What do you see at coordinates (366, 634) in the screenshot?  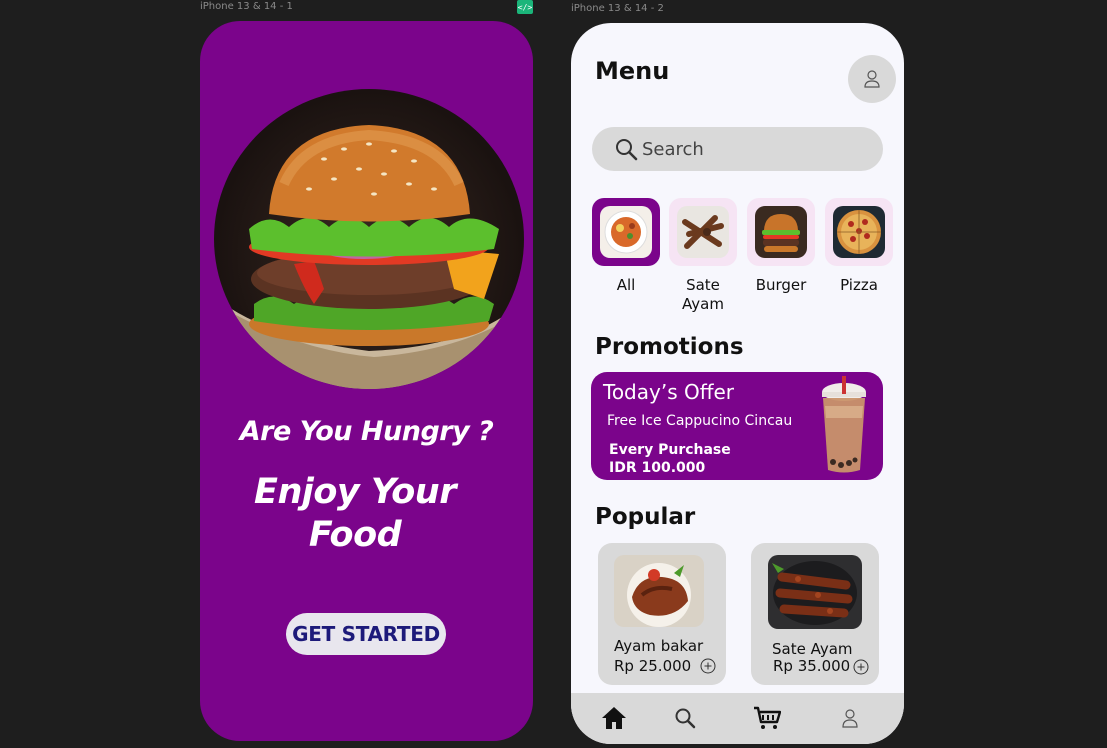 I see `get-started-button: GET STARTED` at bounding box center [366, 634].